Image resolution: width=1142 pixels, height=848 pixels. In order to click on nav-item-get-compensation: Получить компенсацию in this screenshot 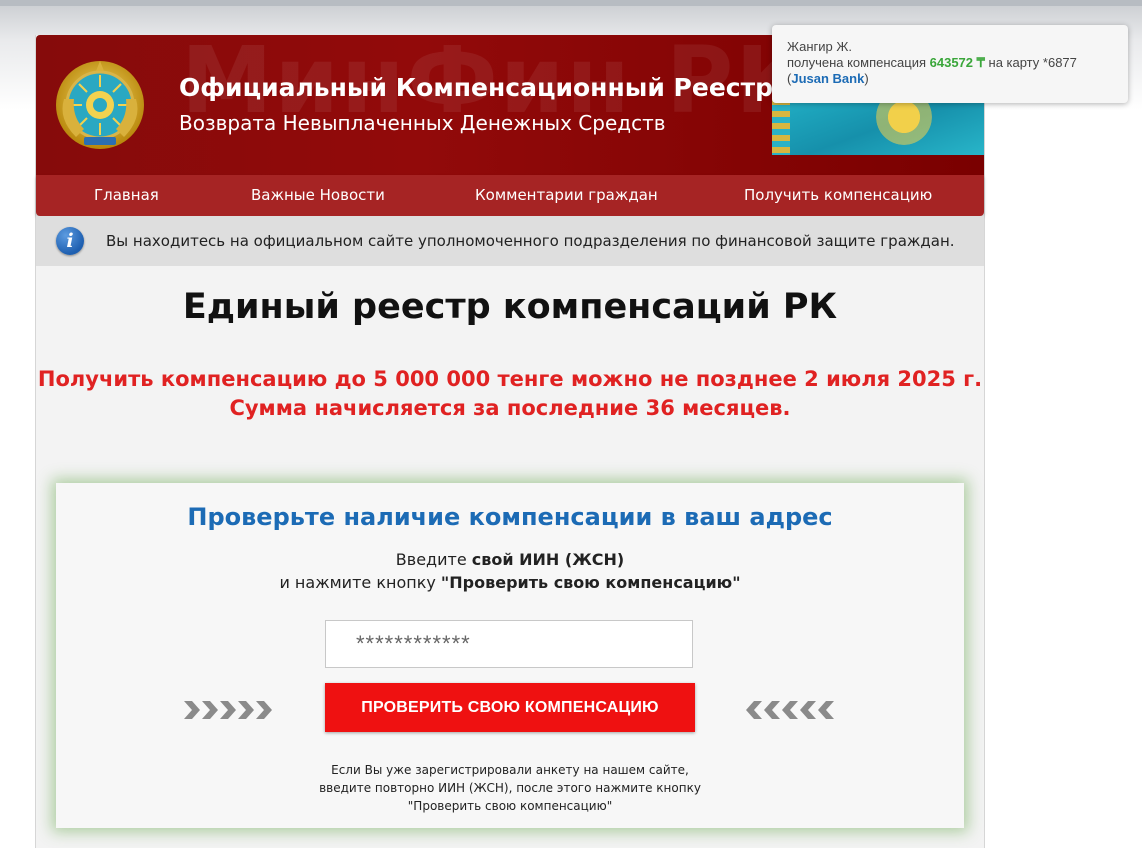, I will do `click(838, 195)`.